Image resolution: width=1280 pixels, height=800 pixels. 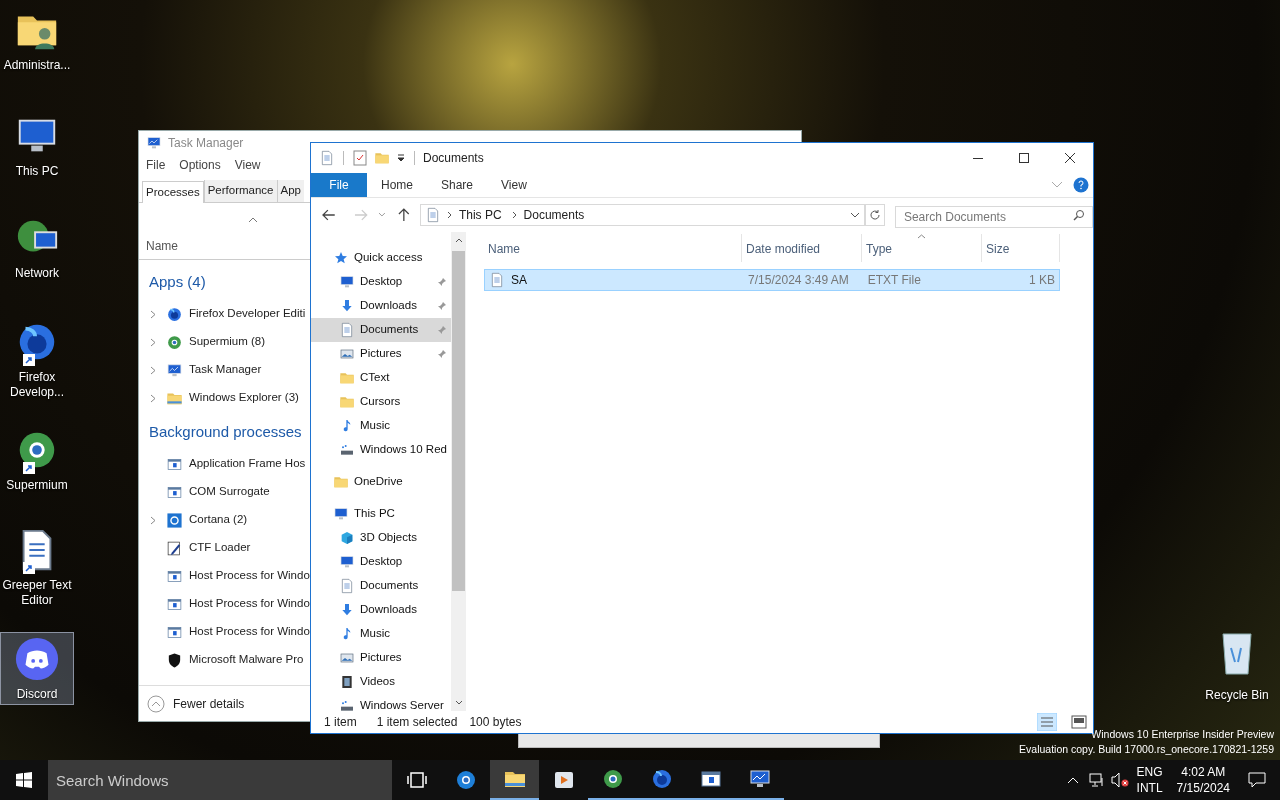 What do you see at coordinates (497, 280) in the screenshot?
I see `document-icon` at bounding box center [497, 280].